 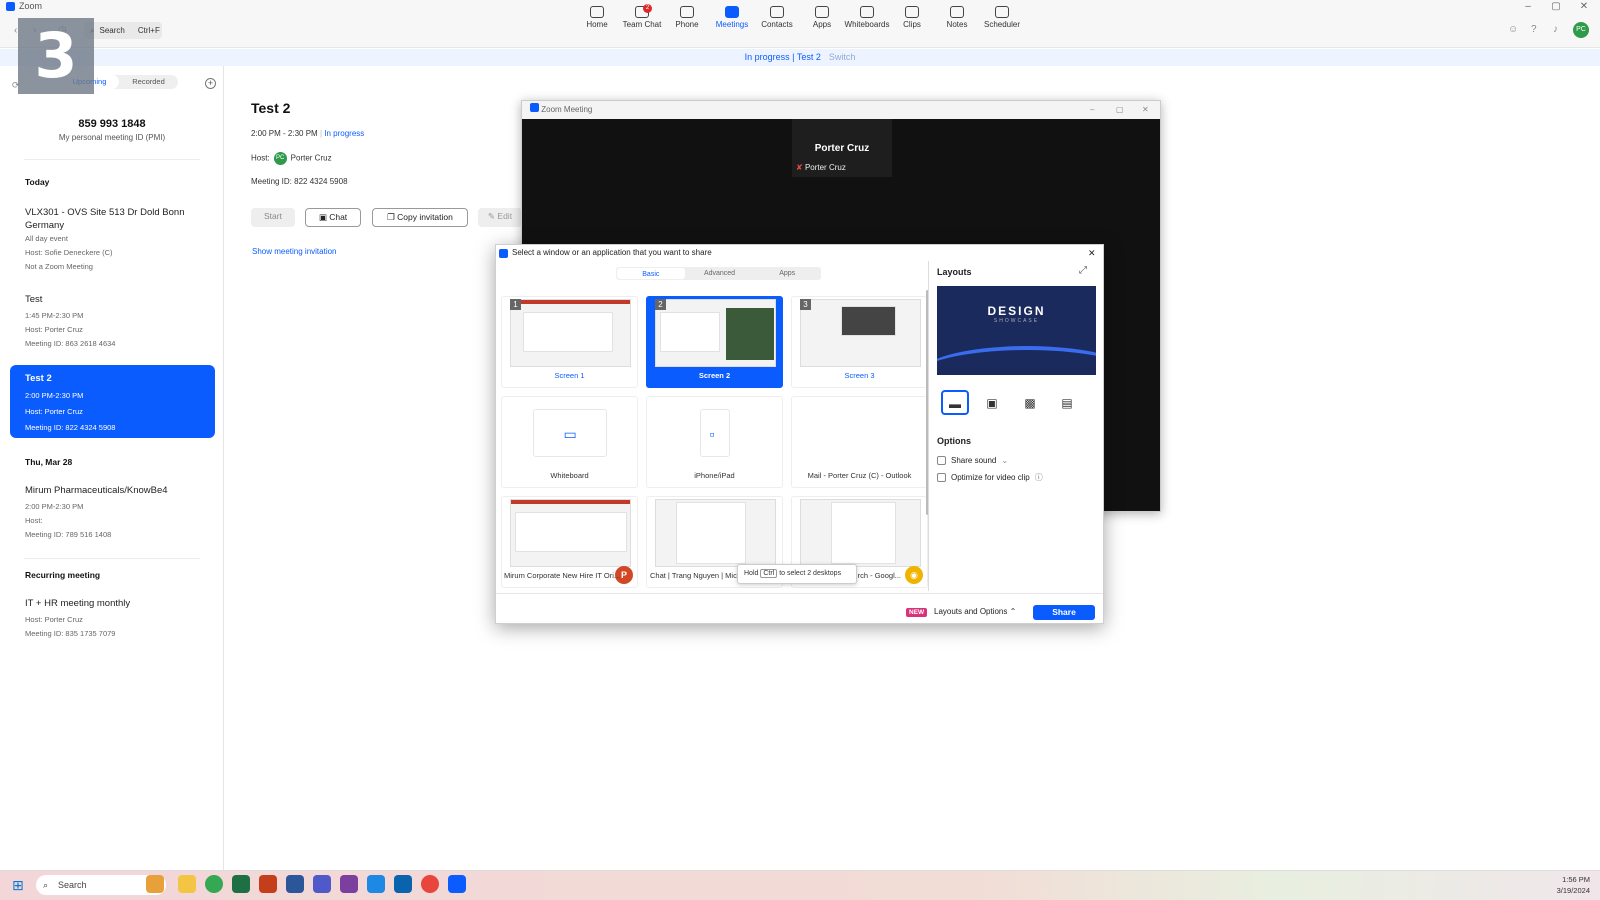 I want to click on layouts-and-options-toggle: Layouts and Options ⌃, so click(x=975, y=611).